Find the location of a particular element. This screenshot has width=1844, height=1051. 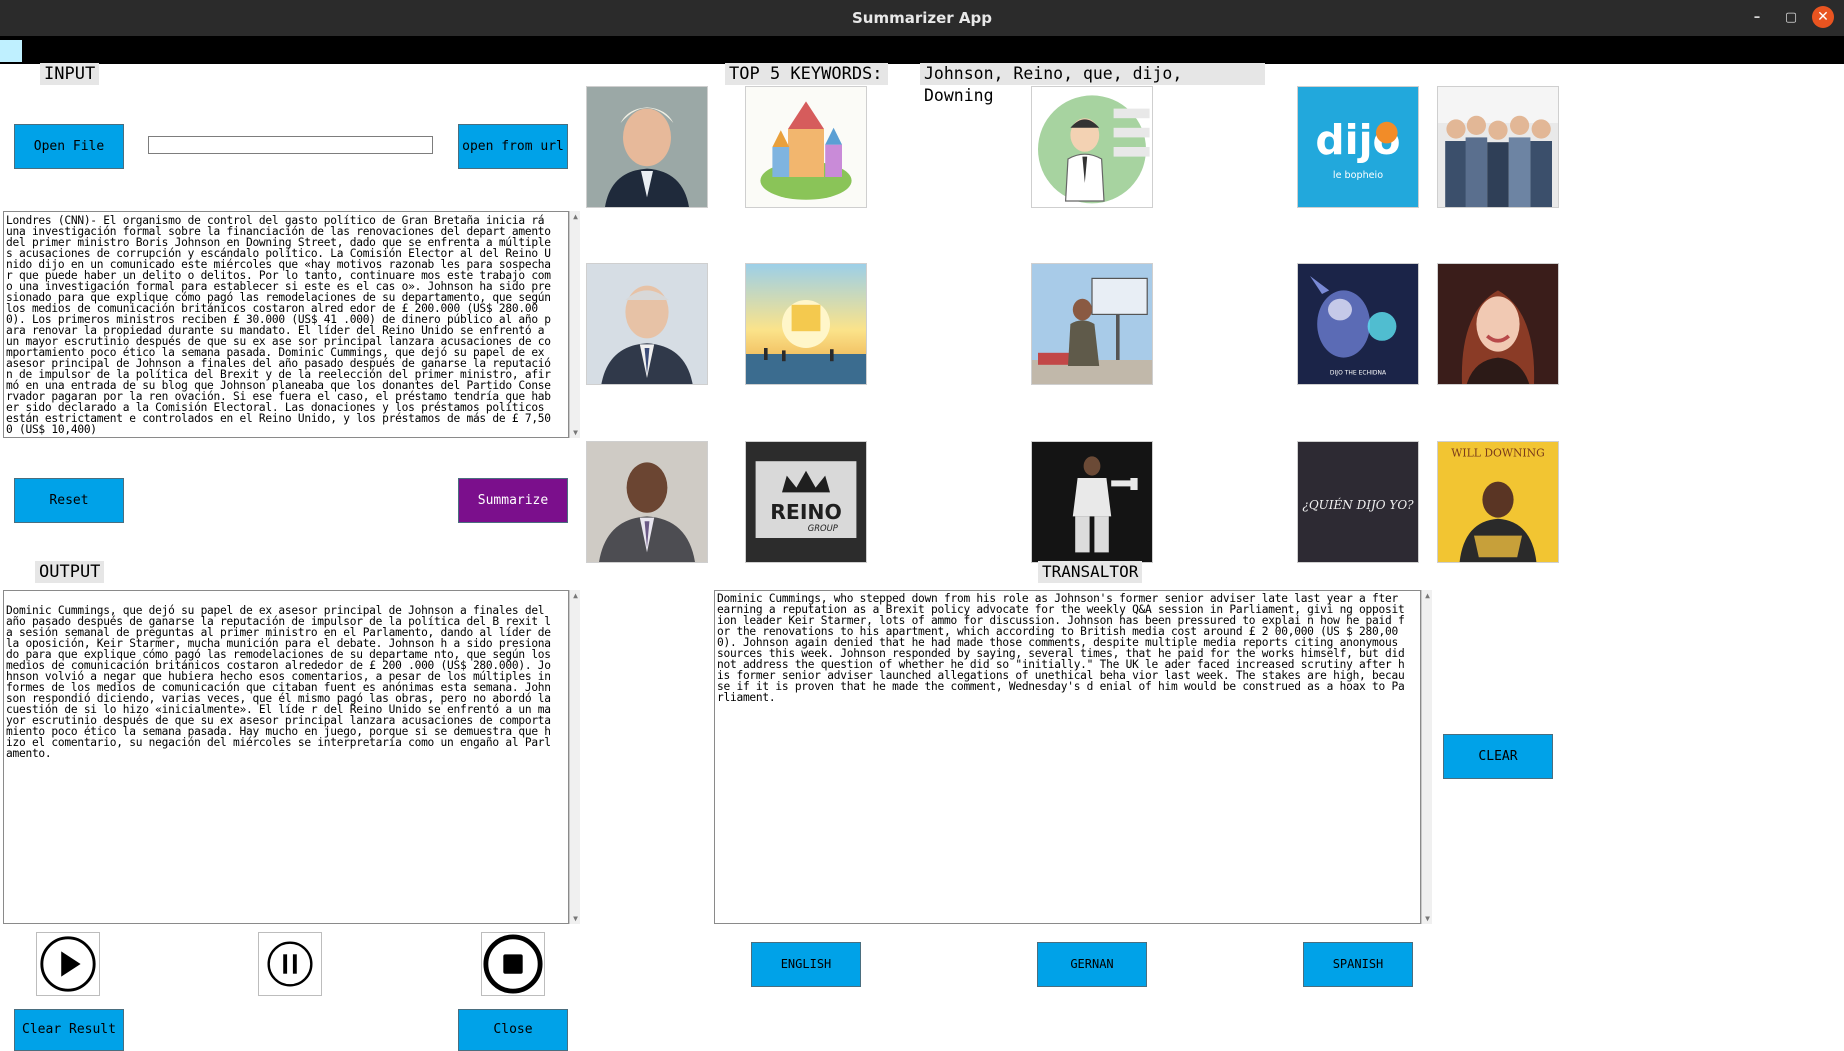

portrait-boris-johnson is located at coordinates (647, 147).